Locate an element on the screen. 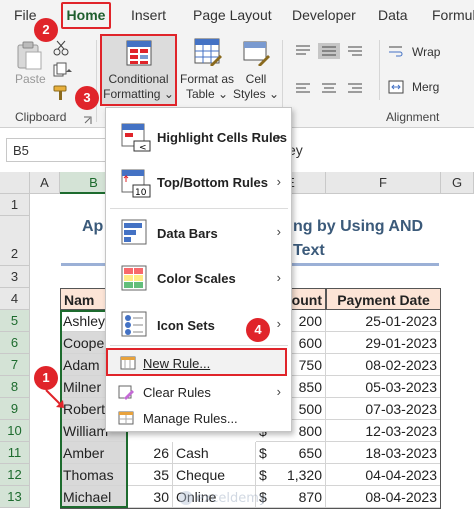  table-cell-amount: 1,320 is located at coordinates (298, 475).